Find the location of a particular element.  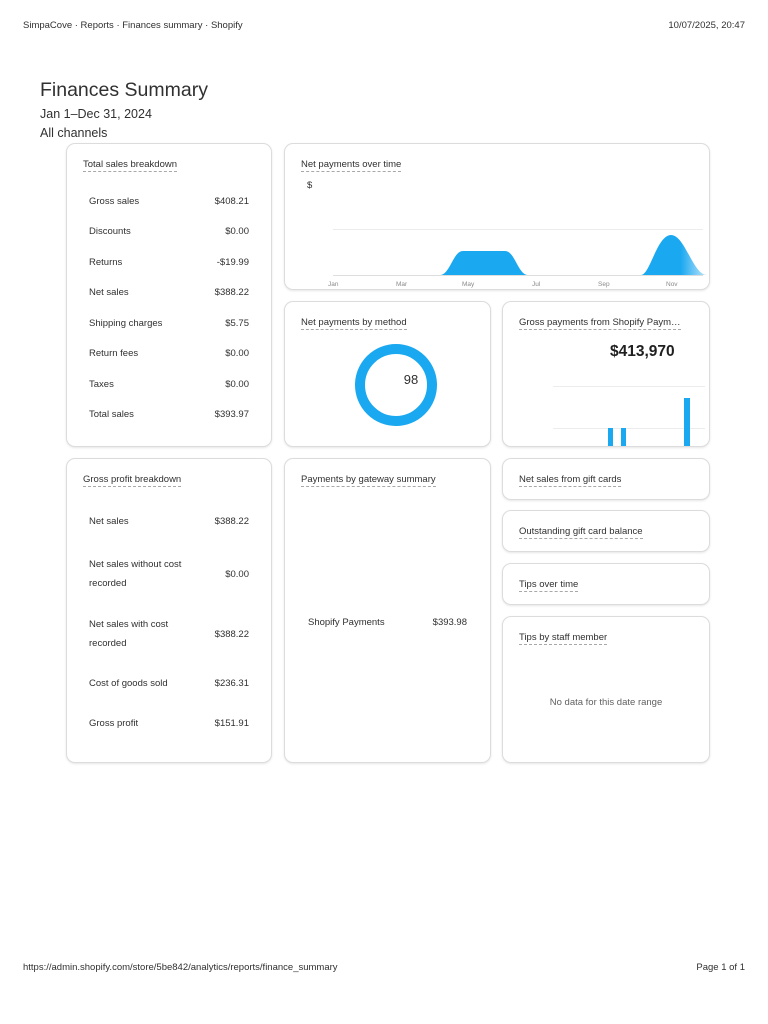

empty-state-message: No data for this date range is located at coordinates (606, 702).